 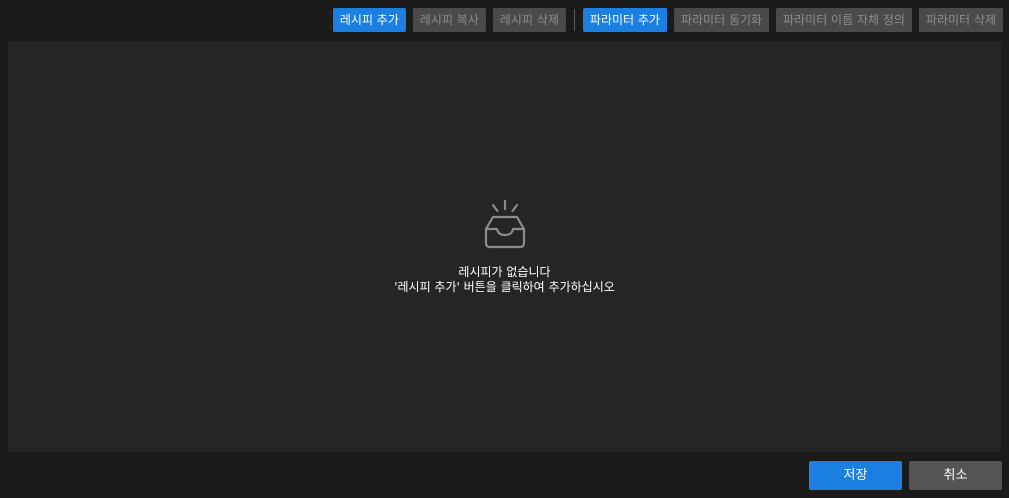 I want to click on add-parameter-button: 파라미터 추가, so click(x=624, y=20).